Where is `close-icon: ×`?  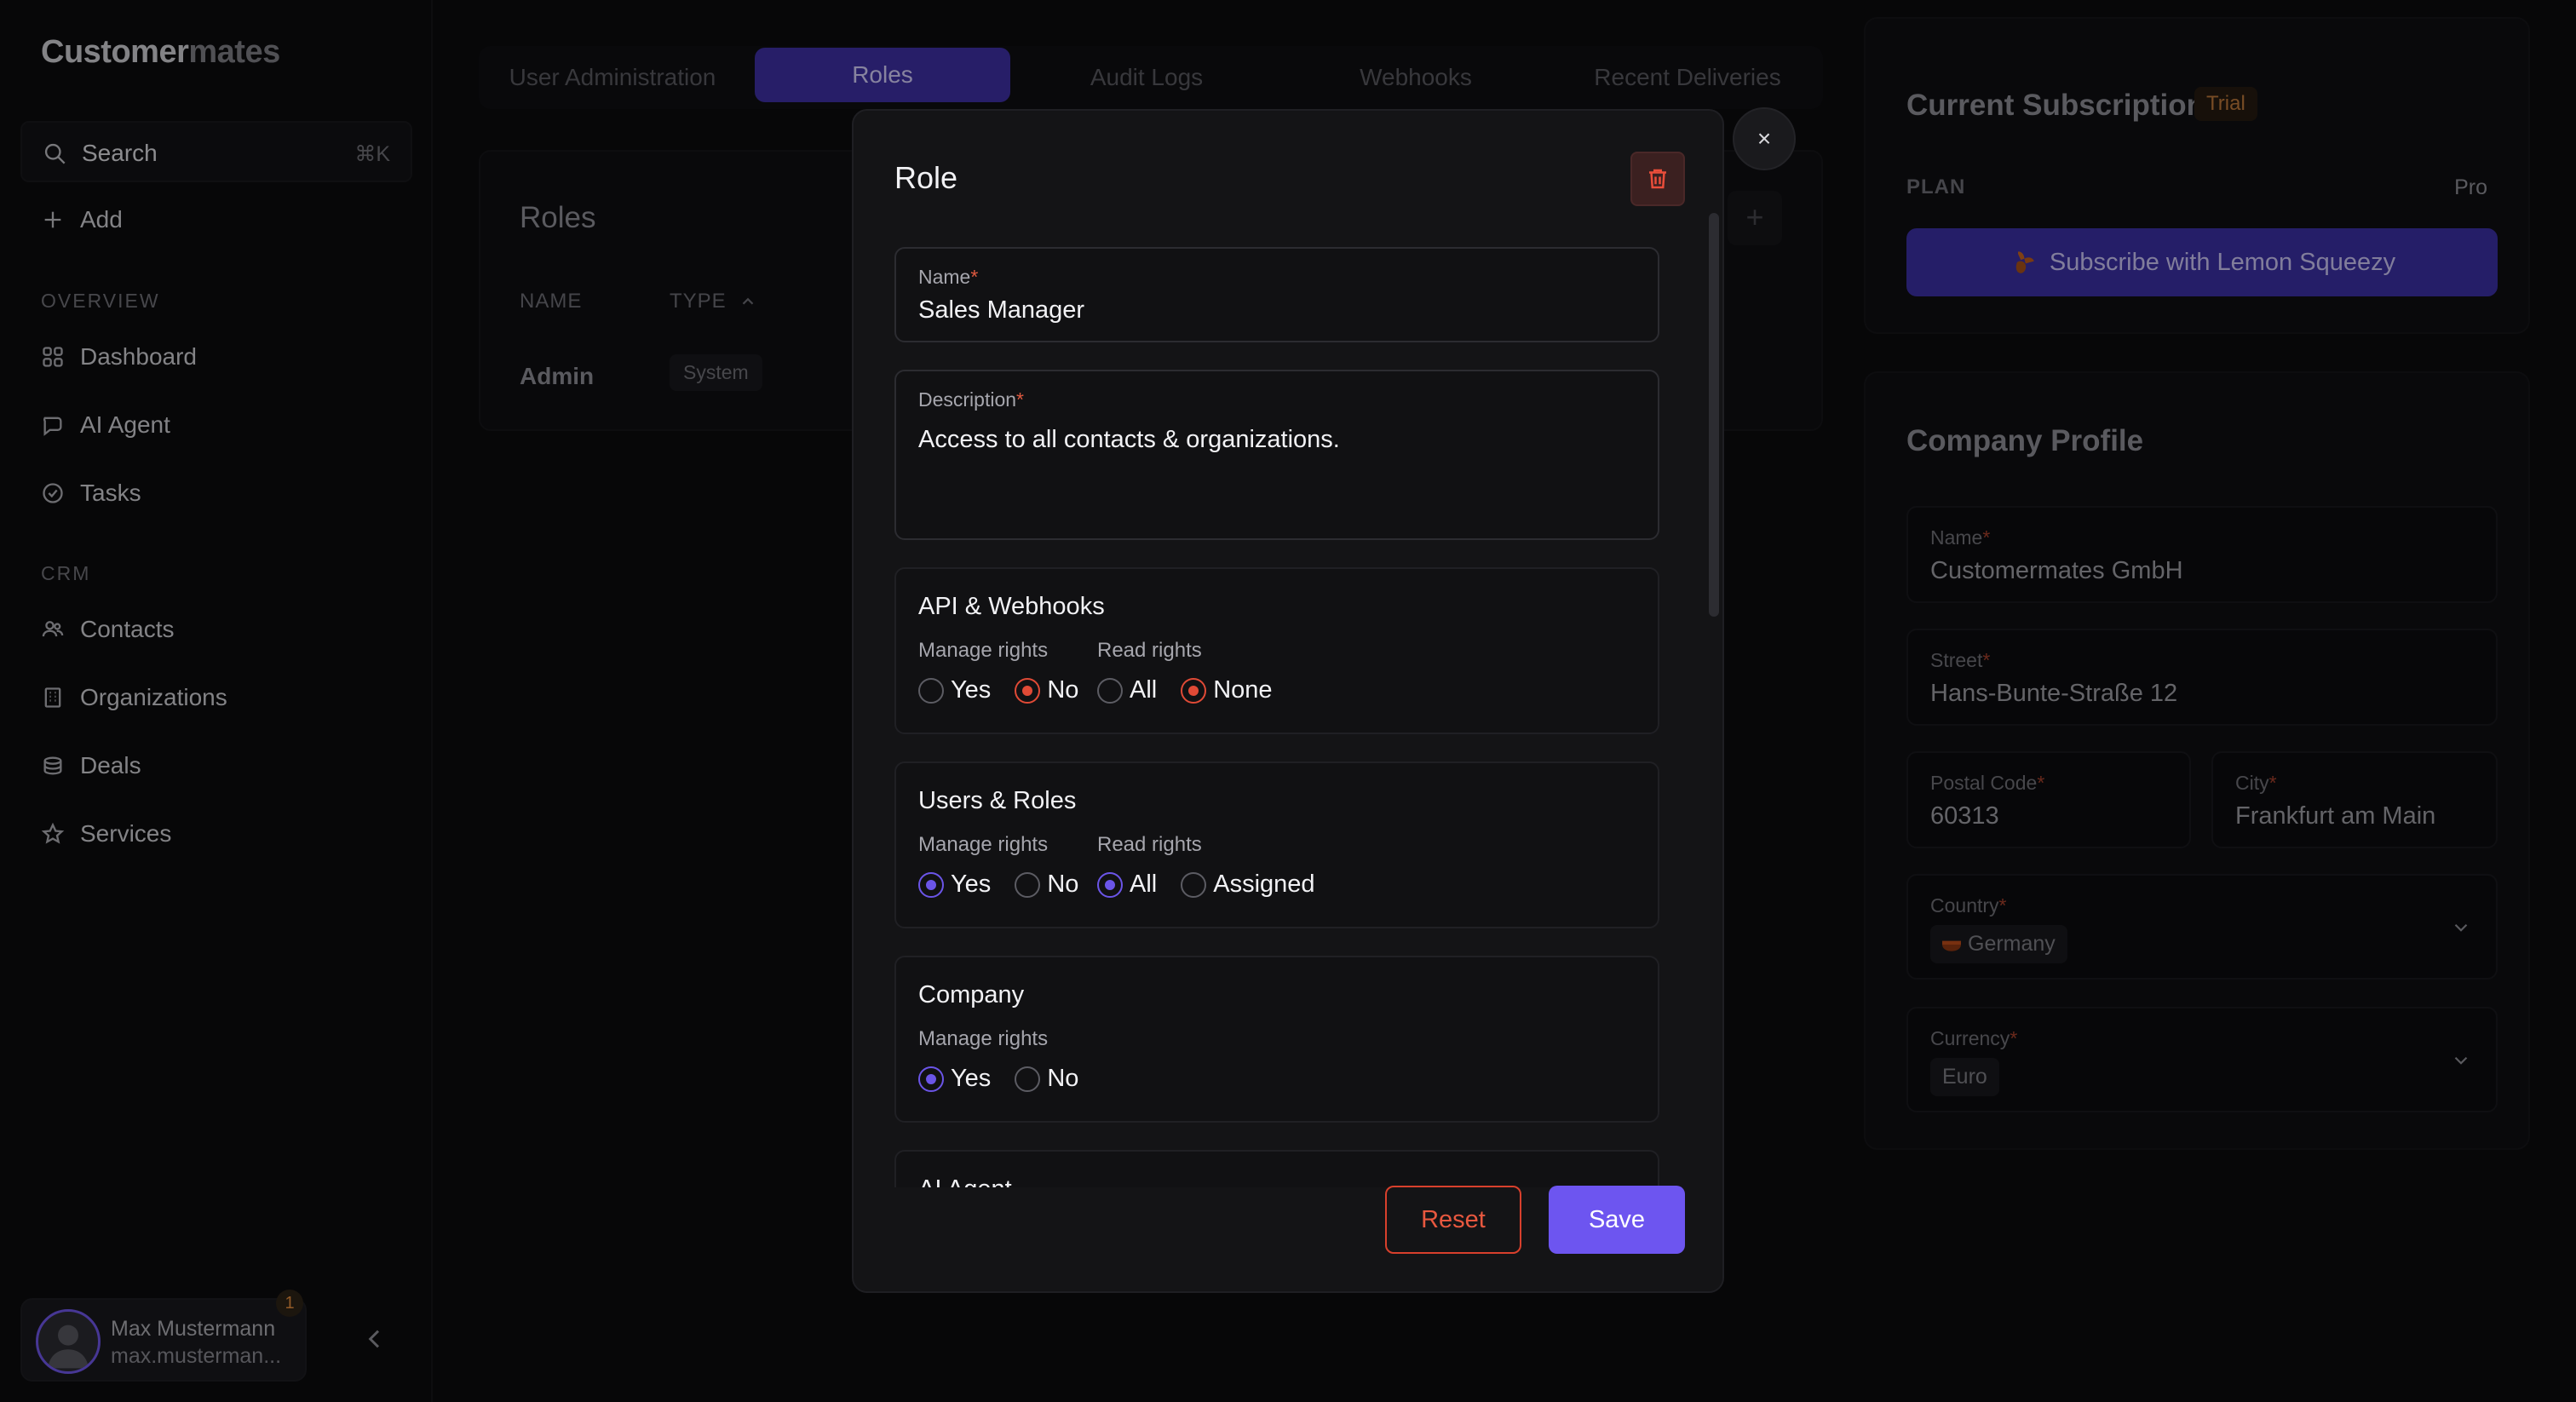 close-icon: × is located at coordinates (1765, 138).